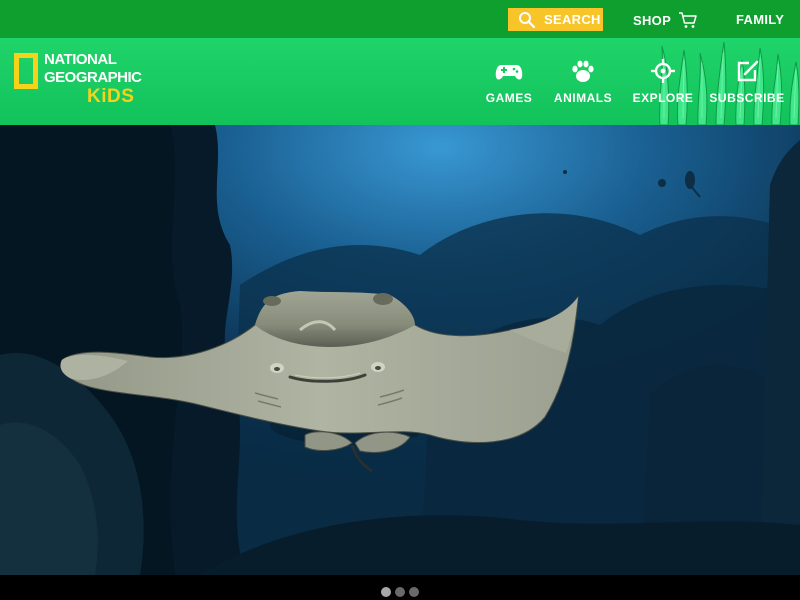  What do you see at coordinates (26, 71) in the screenshot?
I see `yellow-border-logo-mark` at bounding box center [26, 71].